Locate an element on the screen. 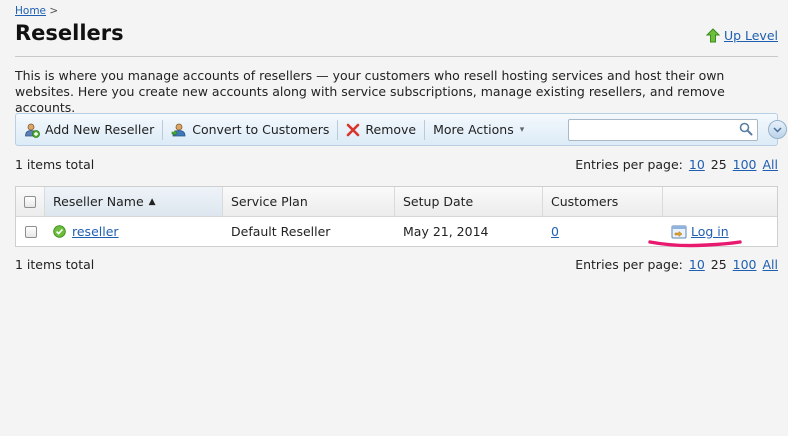  convert-to-customers-label: Convert to Customers is located at coordinates (261, 129).